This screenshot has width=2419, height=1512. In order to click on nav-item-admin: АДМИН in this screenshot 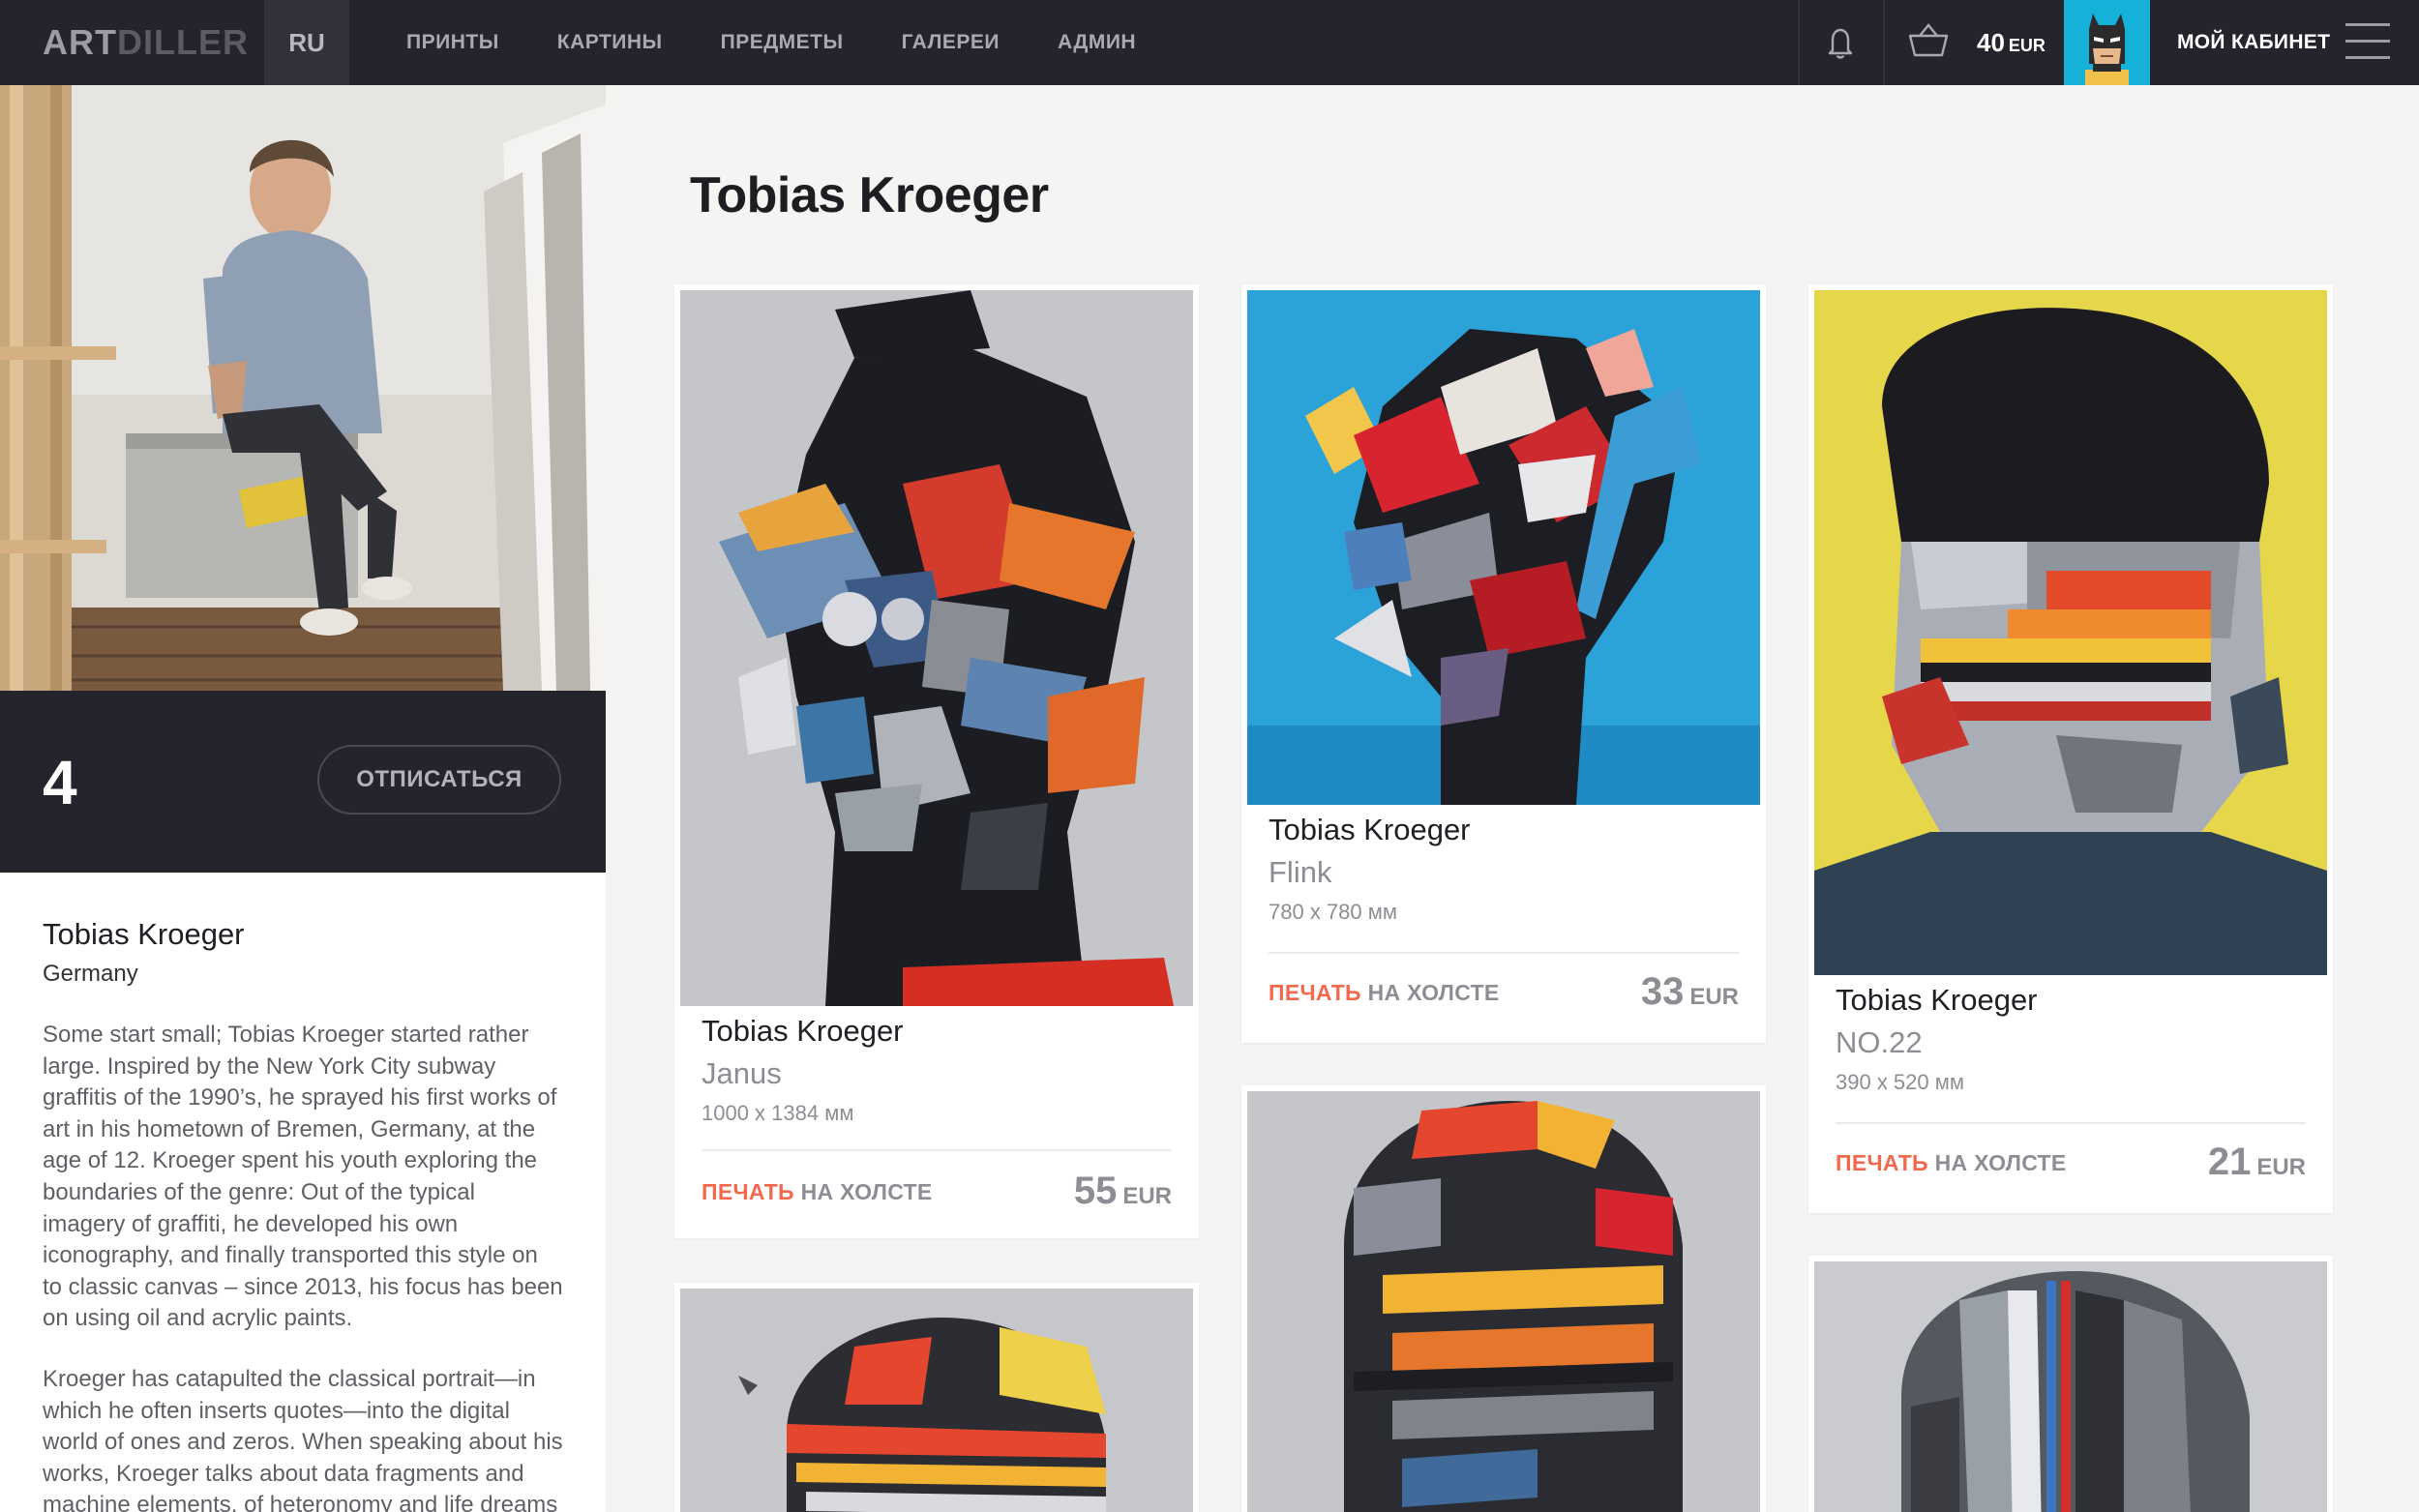, I will do `click(1097, 42)`.